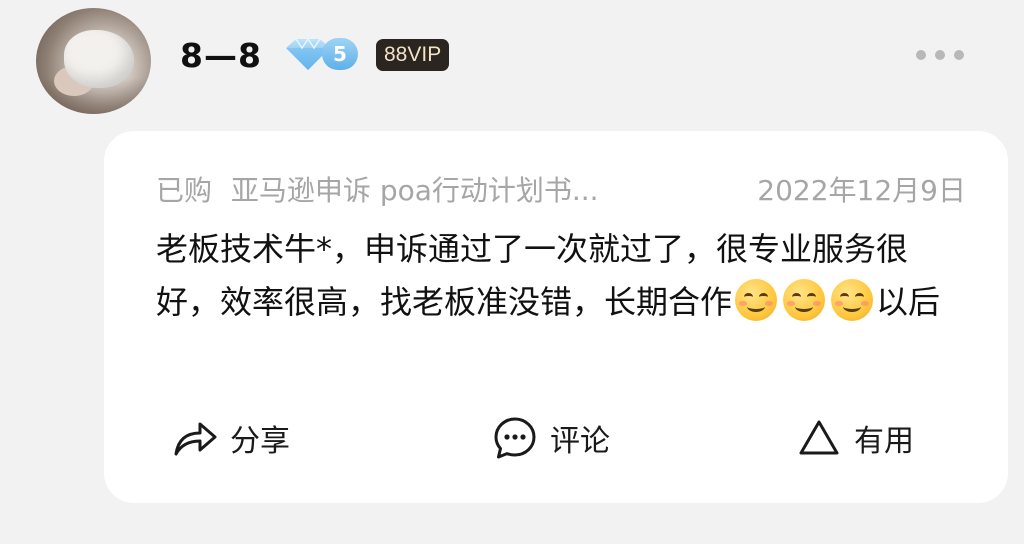 This screenshot has height=544, width=1024. I want to click on triangle-icon, so click(819, 437).